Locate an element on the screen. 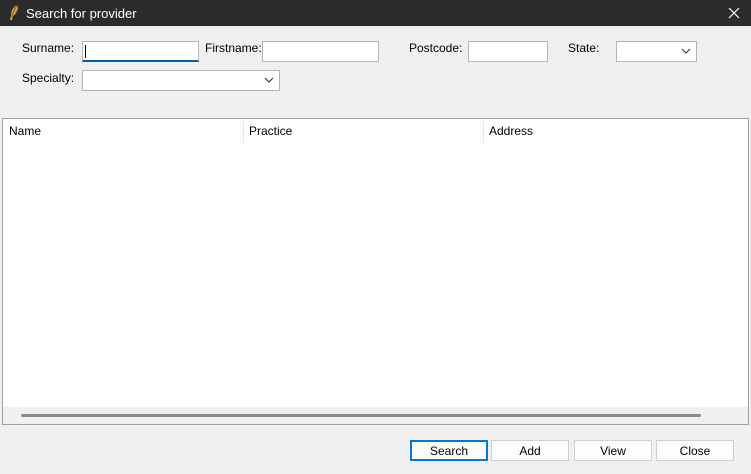  search-button: Search is located at coordinates (449, 450).